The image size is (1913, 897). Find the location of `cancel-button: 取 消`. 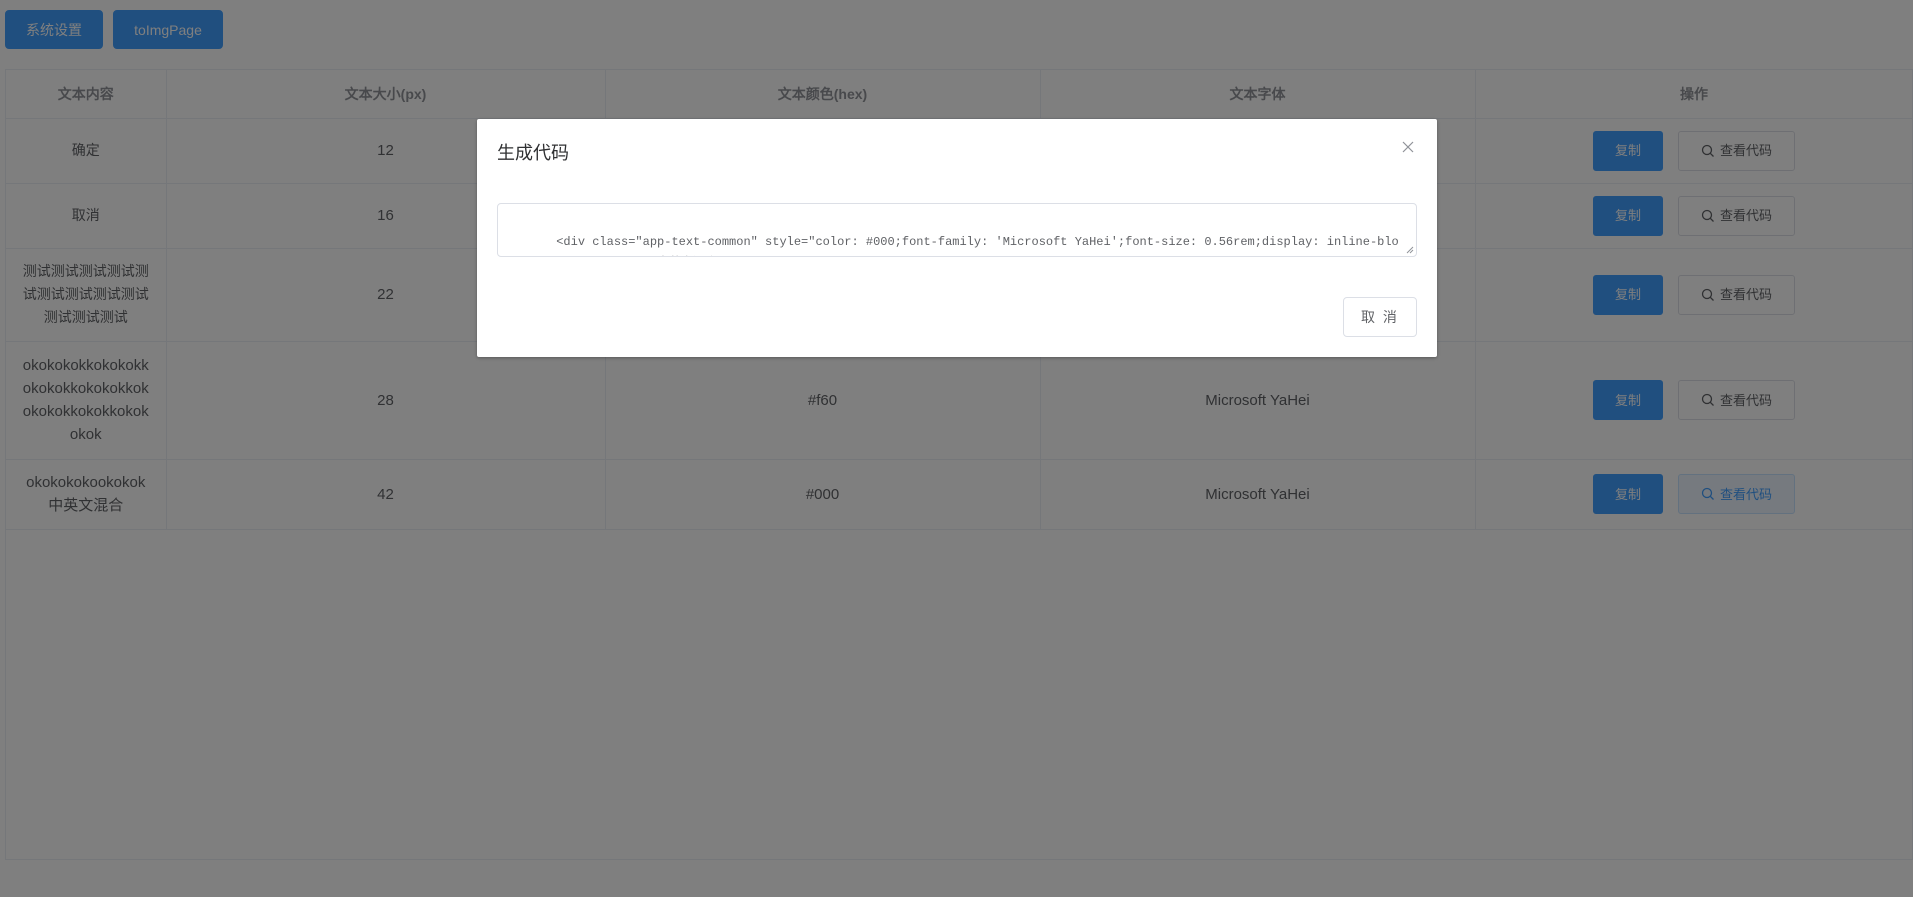

cancel-button: 取 消 is located at coordinates (1380, 317).